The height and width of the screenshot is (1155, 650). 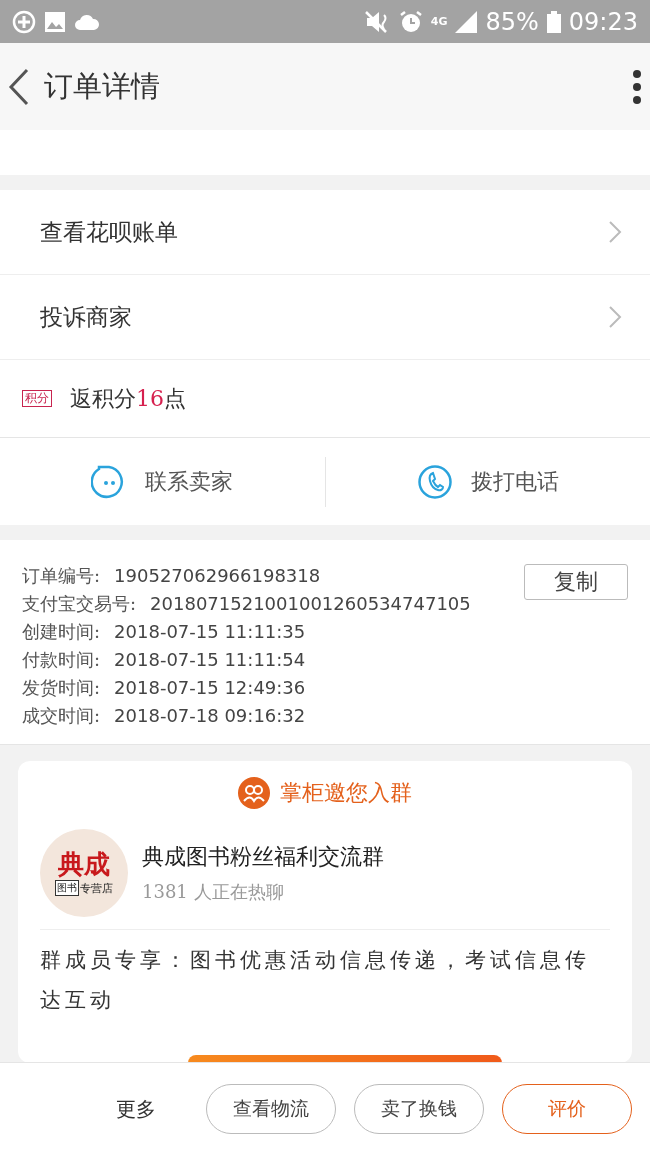 I want to click on member-count: 1381 人正在热聊, so click(x=213, y=892).